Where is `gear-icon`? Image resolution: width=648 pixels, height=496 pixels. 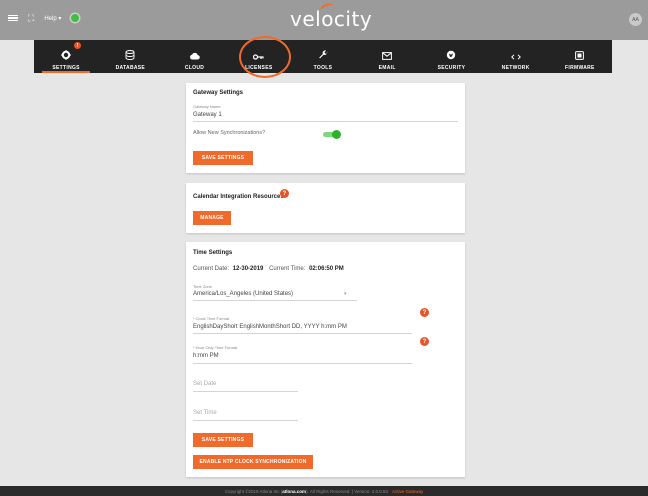
gear-icon is located at coordinates (66, 50).